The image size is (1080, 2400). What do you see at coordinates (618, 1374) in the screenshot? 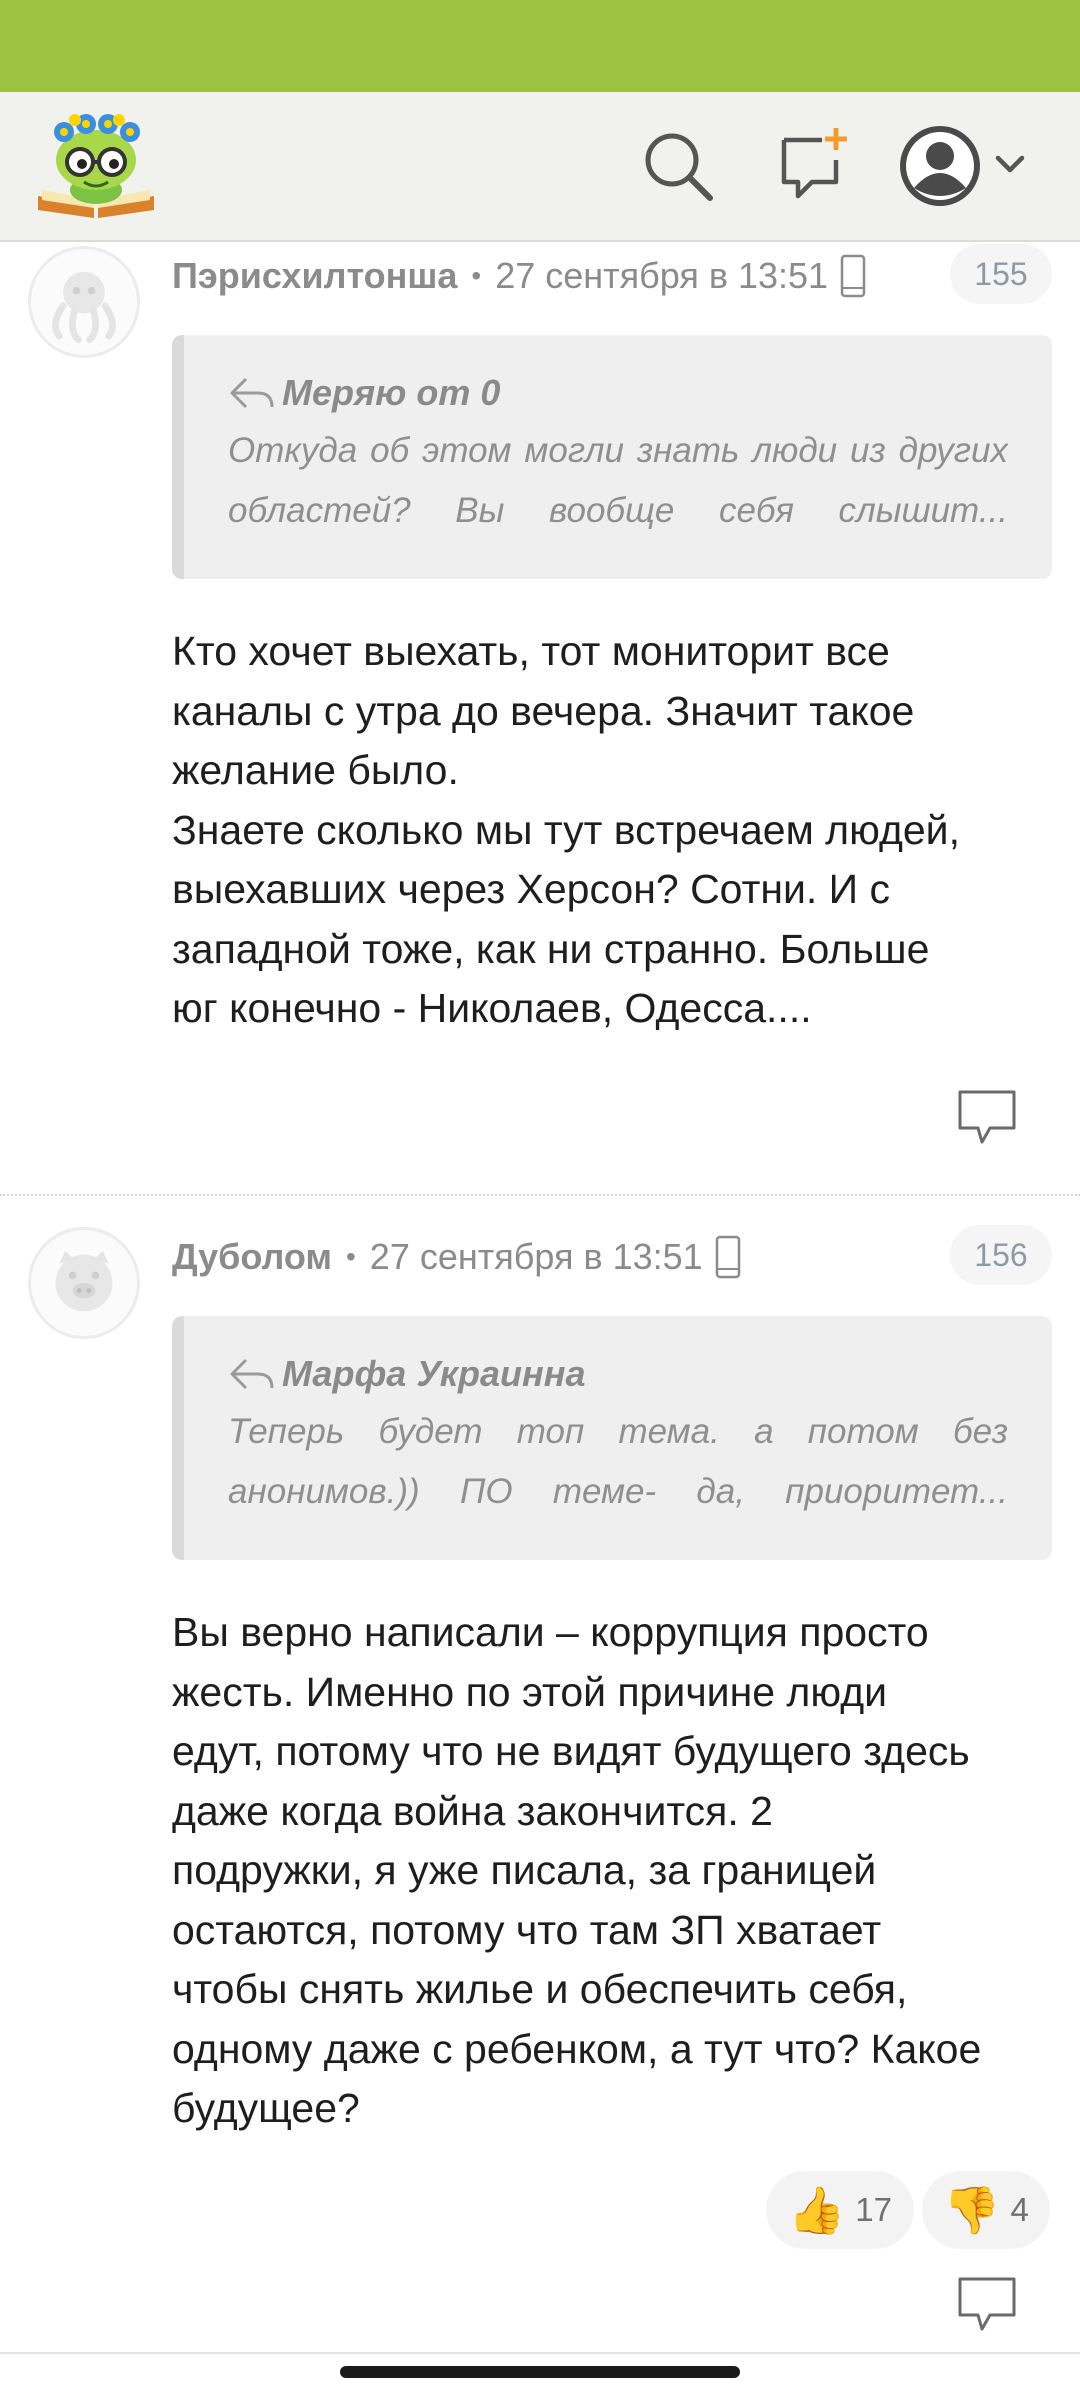
I see `quote-author-row: Марфа Украинна` at bounding box center [618, 1374].